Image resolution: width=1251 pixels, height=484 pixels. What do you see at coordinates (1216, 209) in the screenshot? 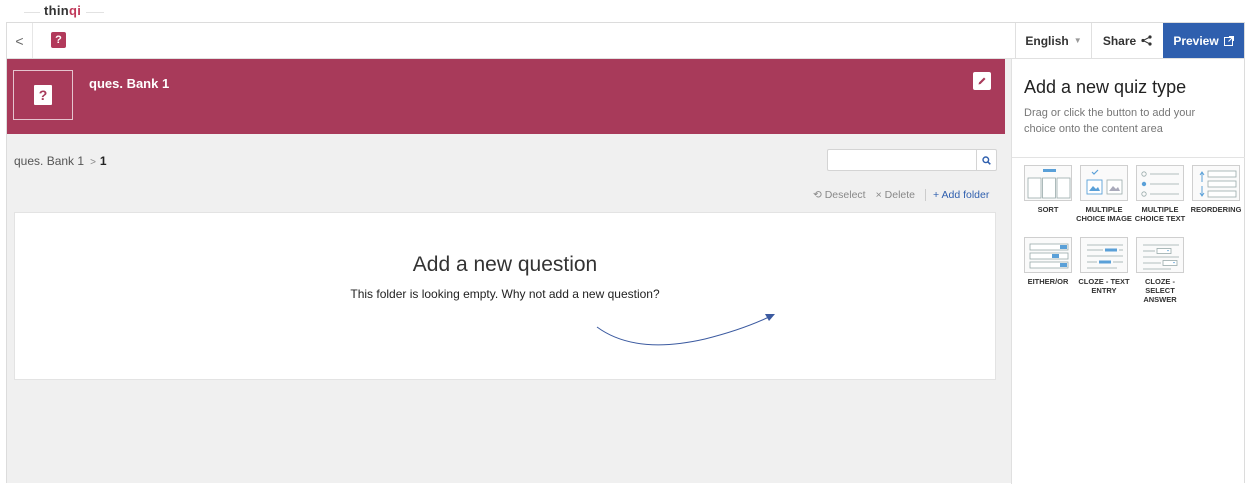
I see `quiz-type-label: REORDERING` at bounding box center [1216, 209].